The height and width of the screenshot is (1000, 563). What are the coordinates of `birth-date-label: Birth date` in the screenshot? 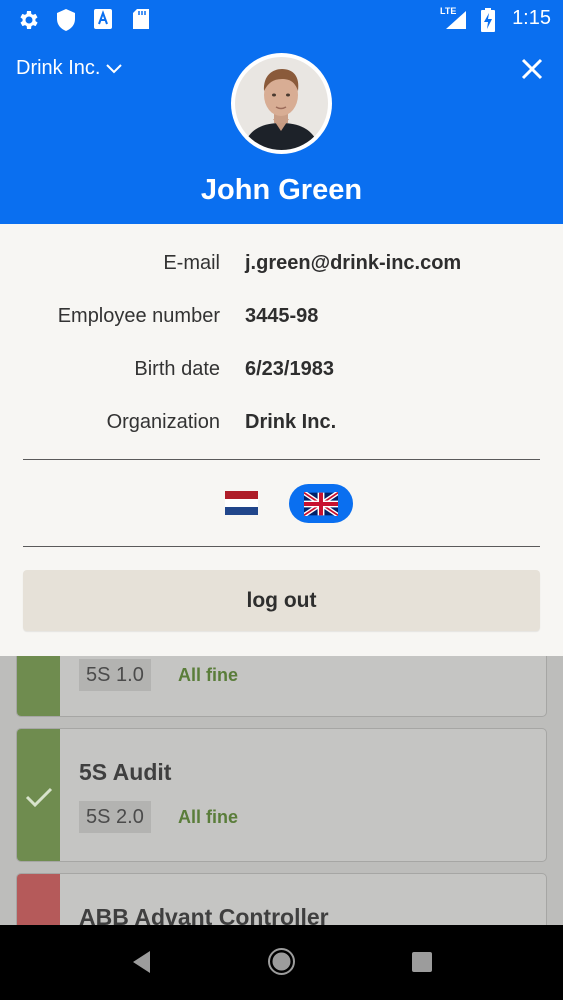 It's located at (177, 369).